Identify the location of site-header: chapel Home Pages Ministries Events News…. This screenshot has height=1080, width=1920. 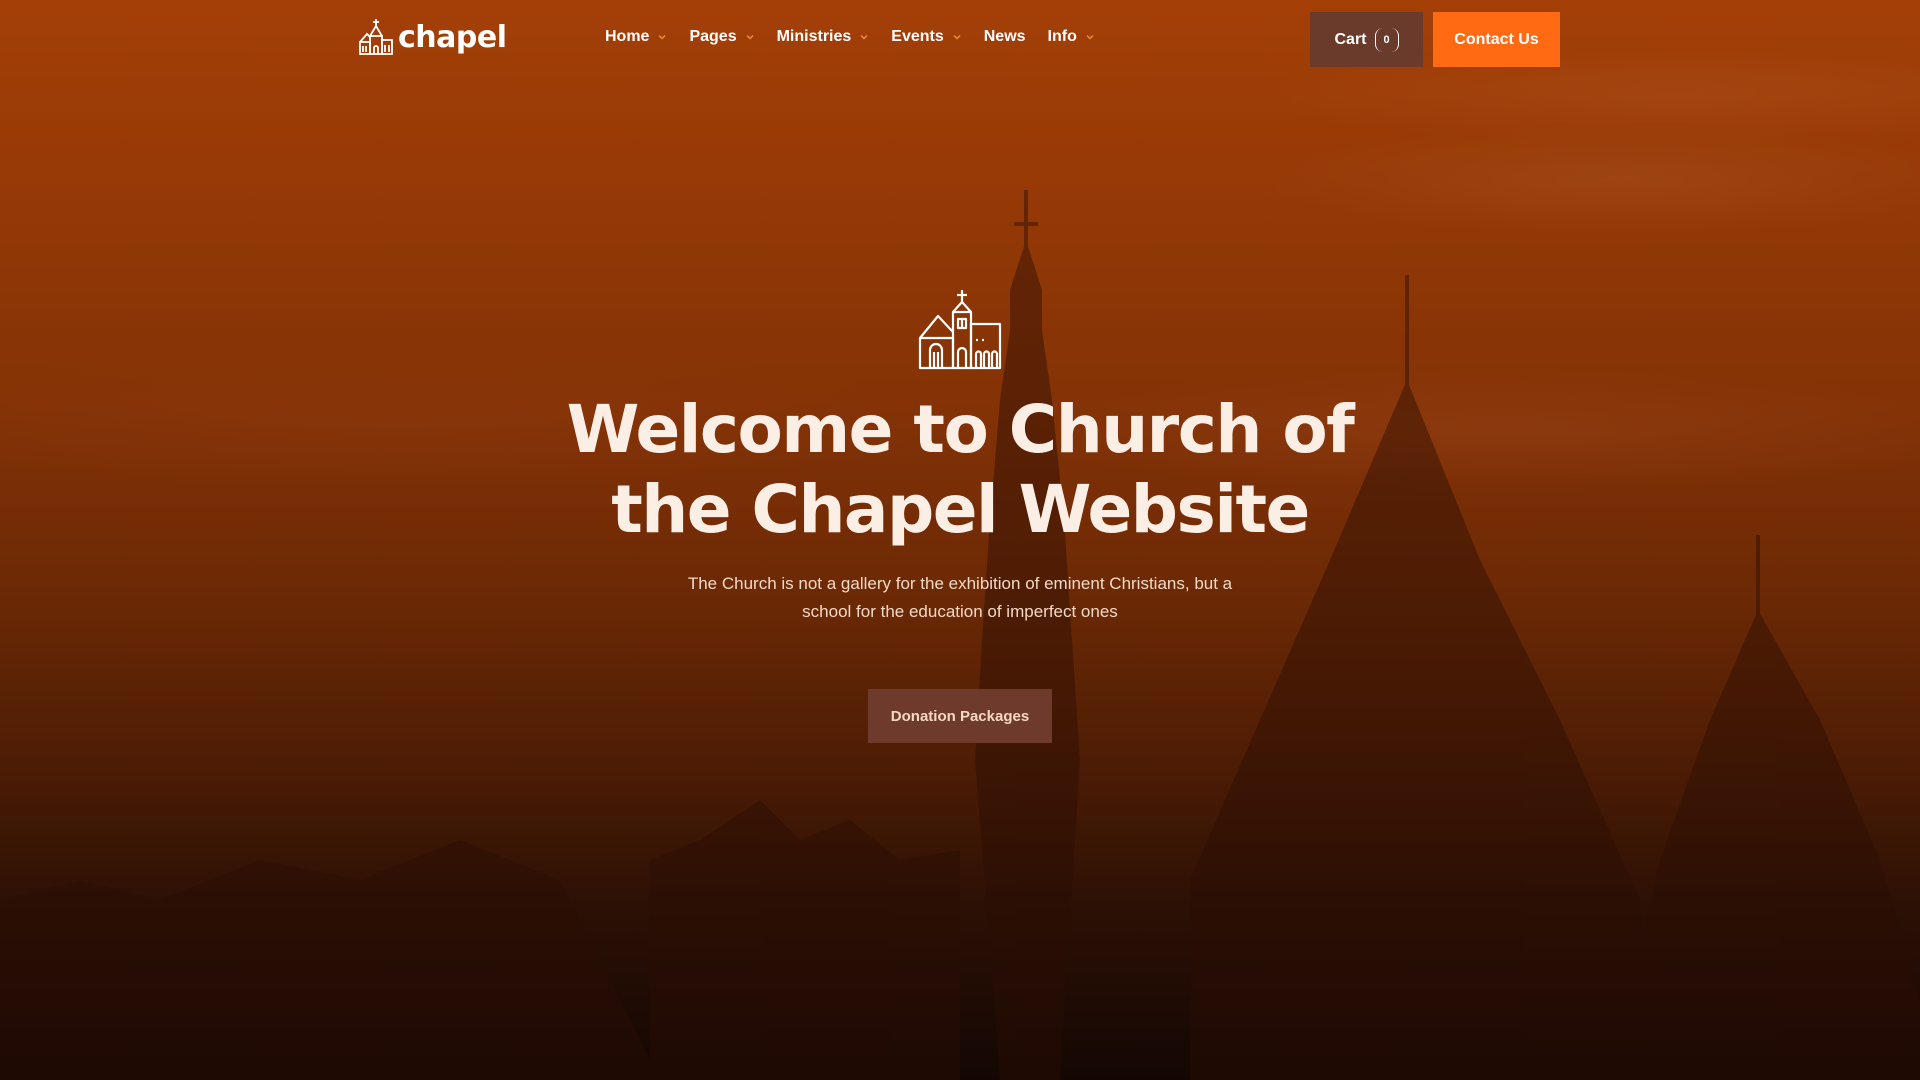
(960, 40).